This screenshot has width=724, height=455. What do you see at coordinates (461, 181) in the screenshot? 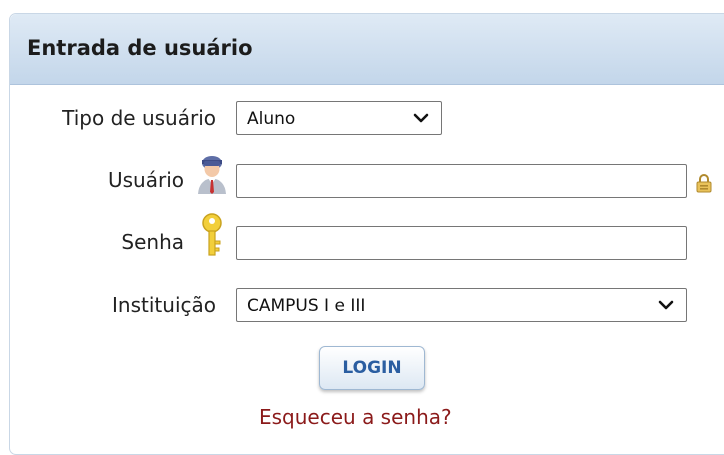
I see `username-input` at bounding box center [461, 181].